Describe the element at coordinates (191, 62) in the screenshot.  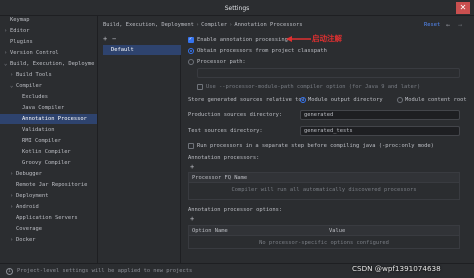
I see `processor-path-radio` at that location.